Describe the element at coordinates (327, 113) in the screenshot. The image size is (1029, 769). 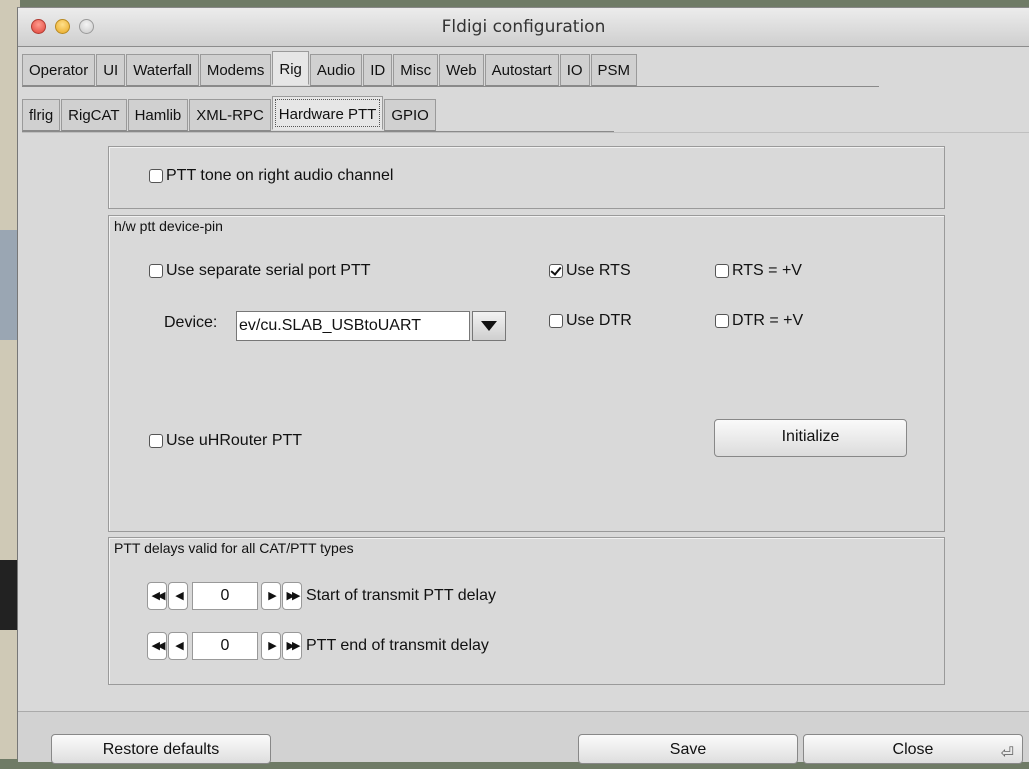
I see `subtab-hardware-ptt: Hardware PTT` at that location.